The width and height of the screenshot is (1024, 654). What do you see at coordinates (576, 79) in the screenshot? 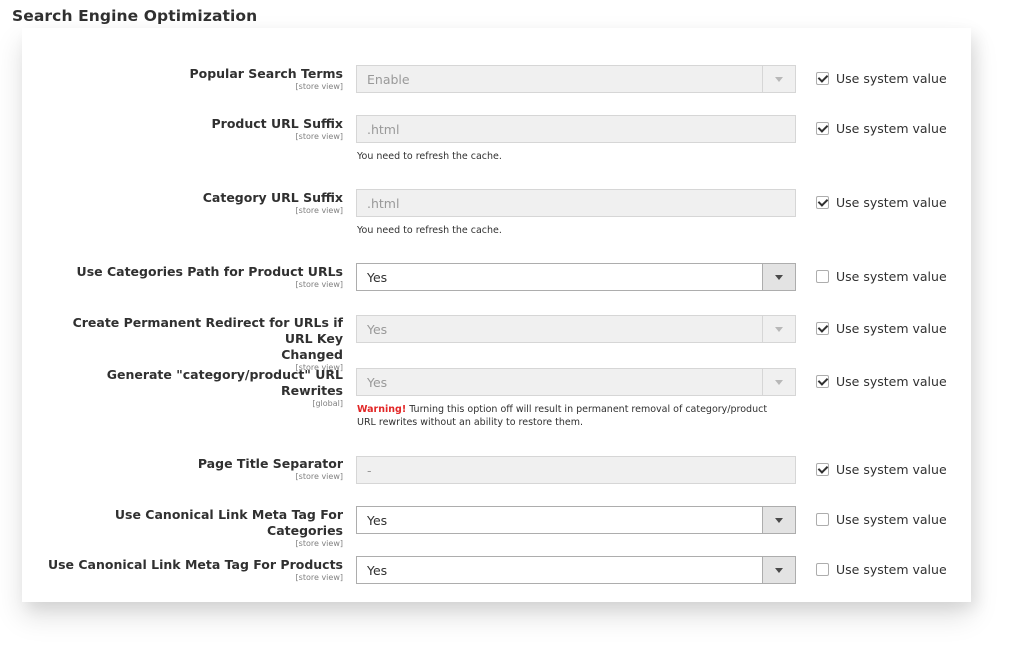
I see `popular-search-terms-select: Enable` at bounding box center [576, 79].